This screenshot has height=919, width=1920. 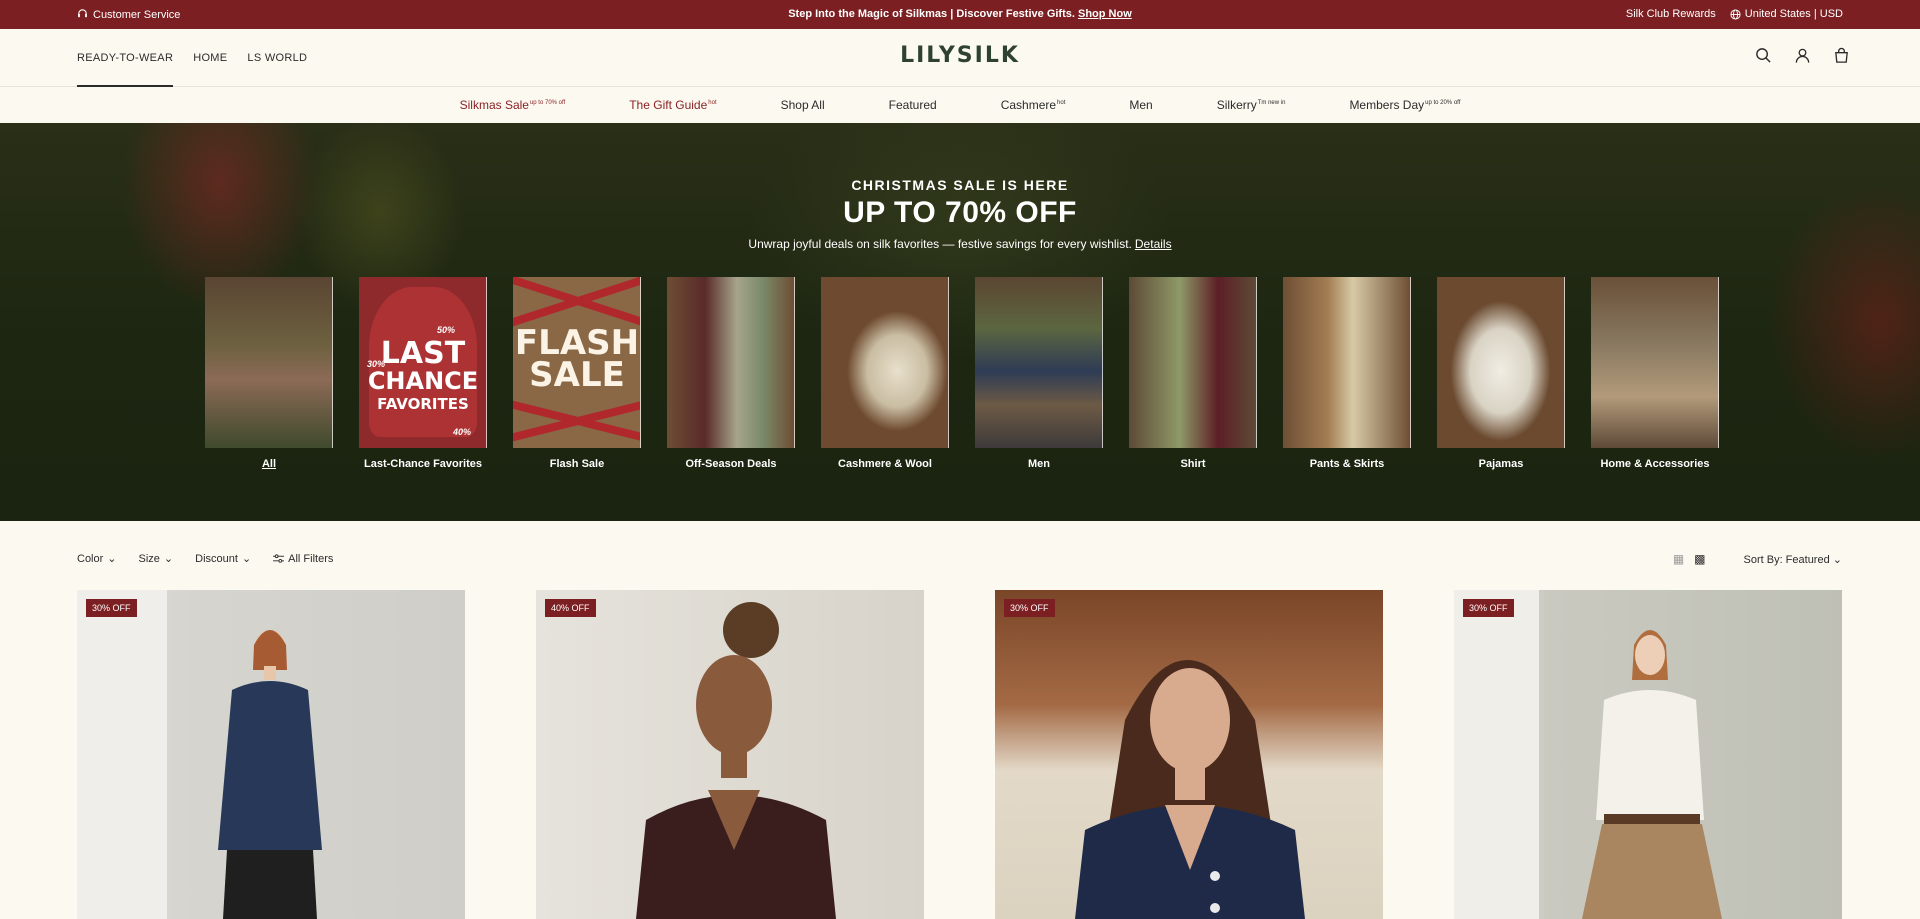 I want to click on tile-men: Men, so click(x=1039, y=373).